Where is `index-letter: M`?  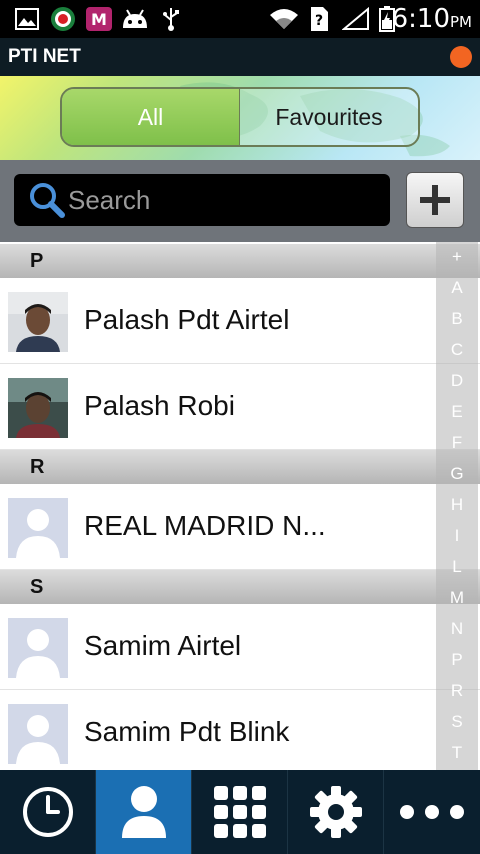
index-letter: M is located at coordinates (457, 598).